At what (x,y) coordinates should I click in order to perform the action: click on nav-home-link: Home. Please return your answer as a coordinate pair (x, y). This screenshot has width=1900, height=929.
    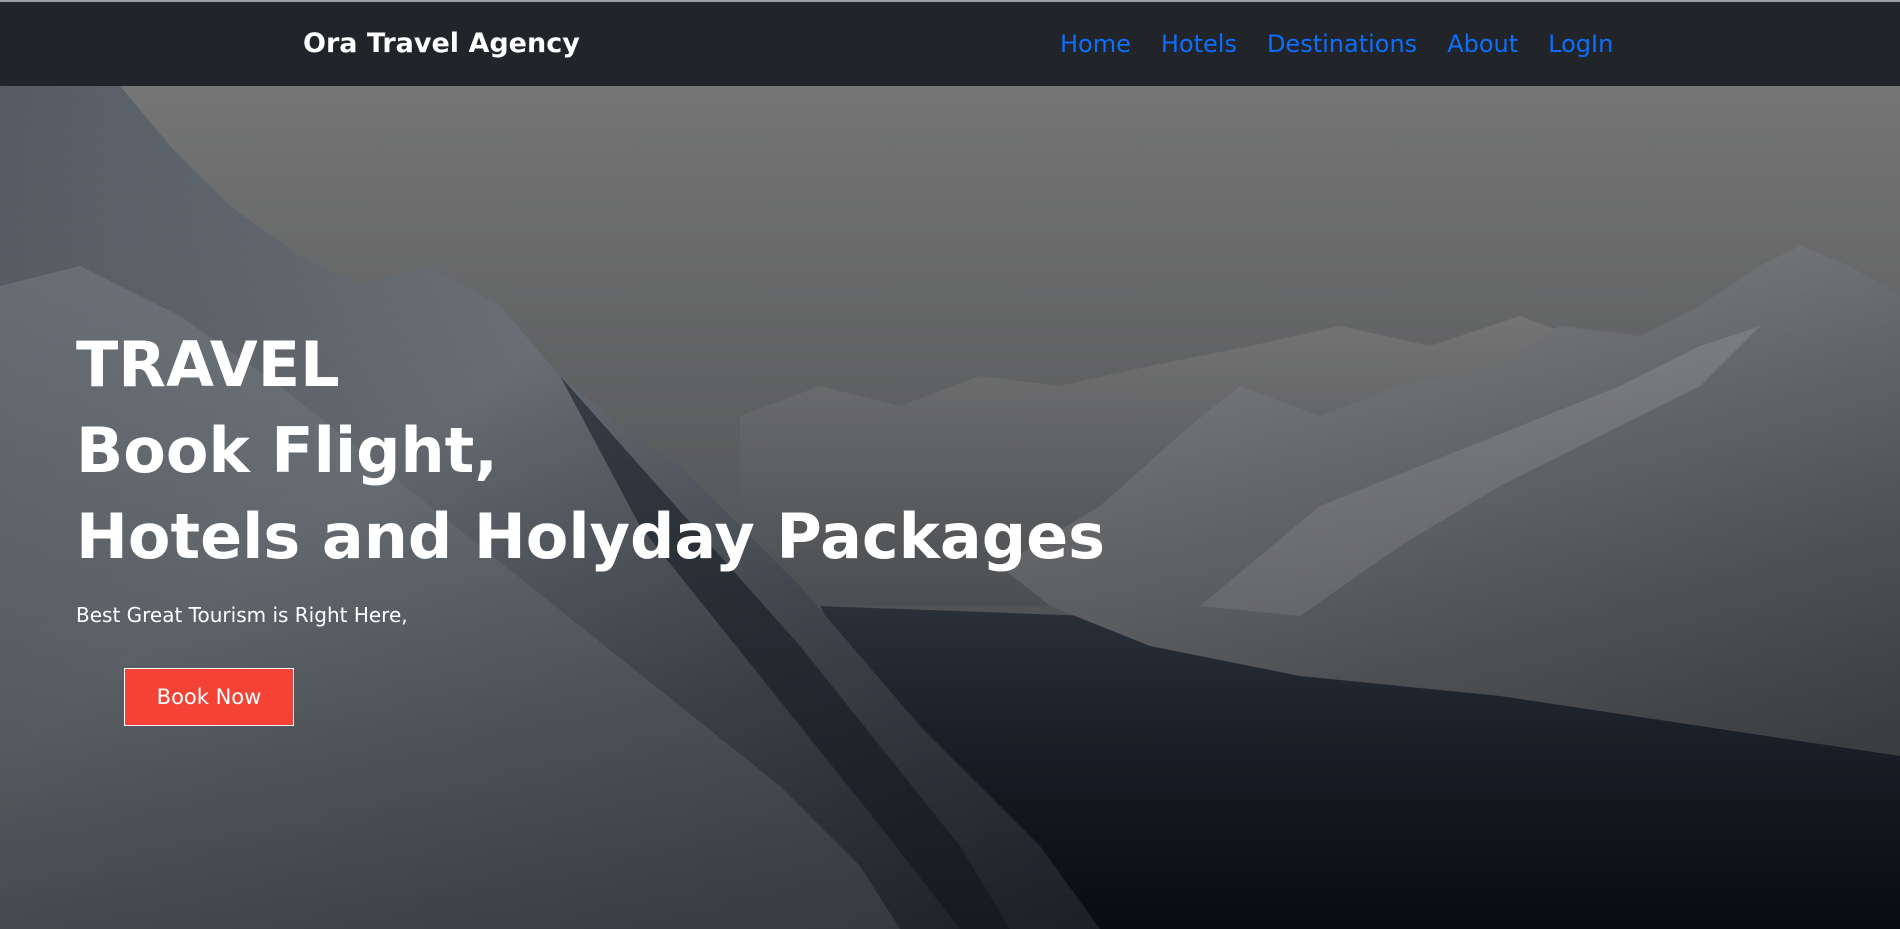
    Looking at the image, I should click on (1095, 44).